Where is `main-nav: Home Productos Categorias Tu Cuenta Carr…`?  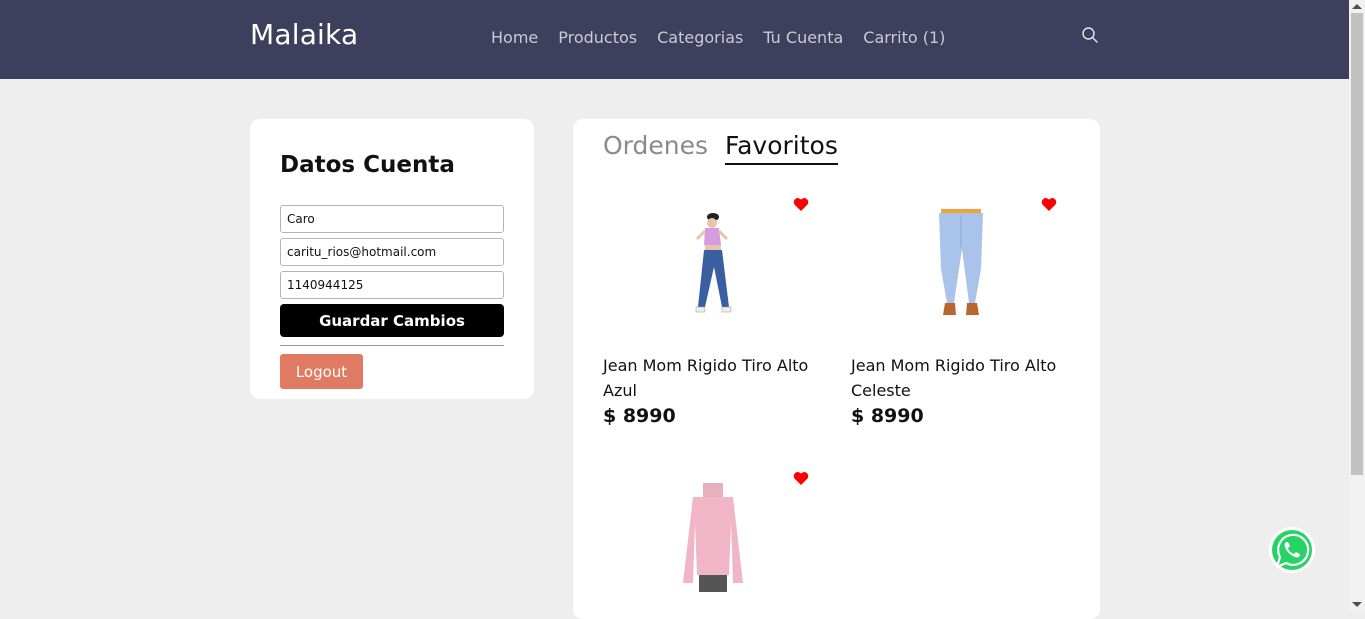 main-nav: Home Productos Categorias Tu Cuenta Carr… is located at coordinates (718, 37).